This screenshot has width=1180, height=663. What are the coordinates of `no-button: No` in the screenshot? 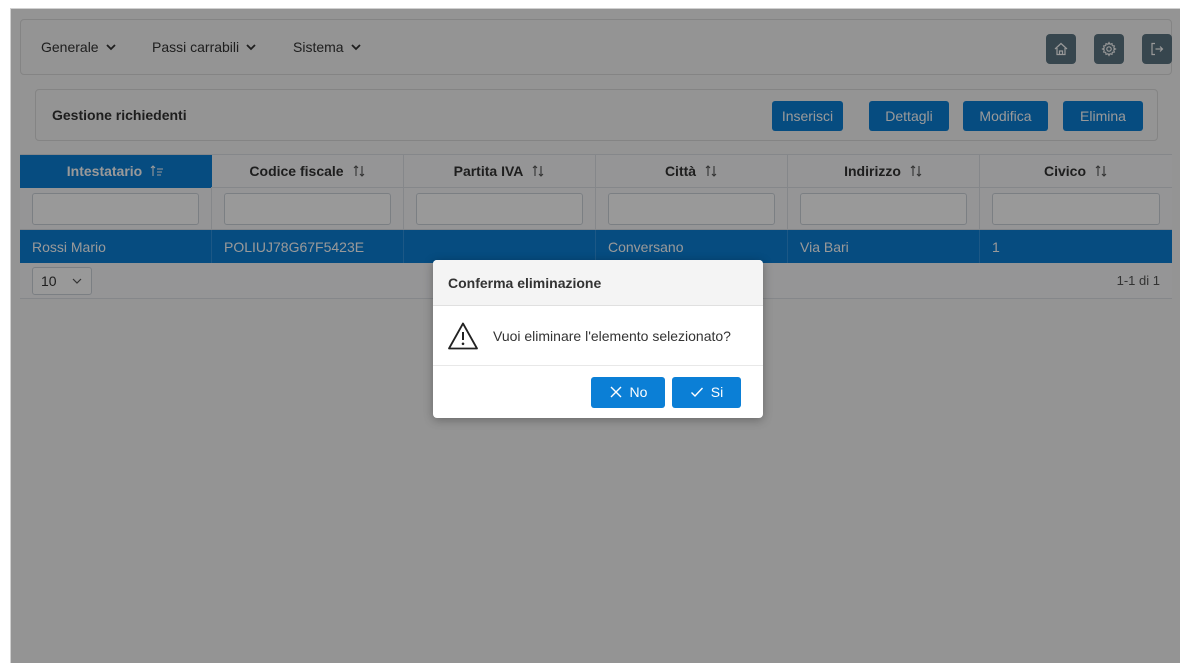 It's located at (628, 392).